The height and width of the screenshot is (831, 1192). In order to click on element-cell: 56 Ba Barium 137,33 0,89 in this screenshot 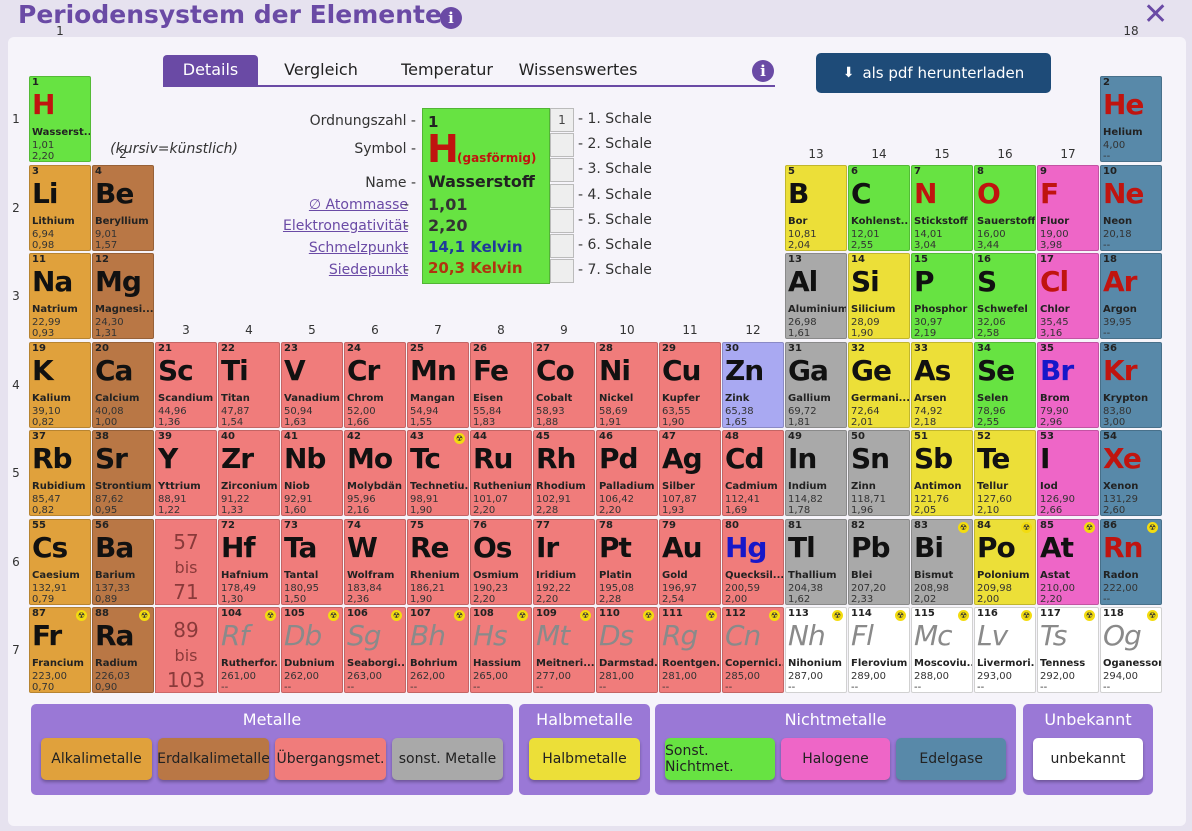, I will do `click(123, 561)`.